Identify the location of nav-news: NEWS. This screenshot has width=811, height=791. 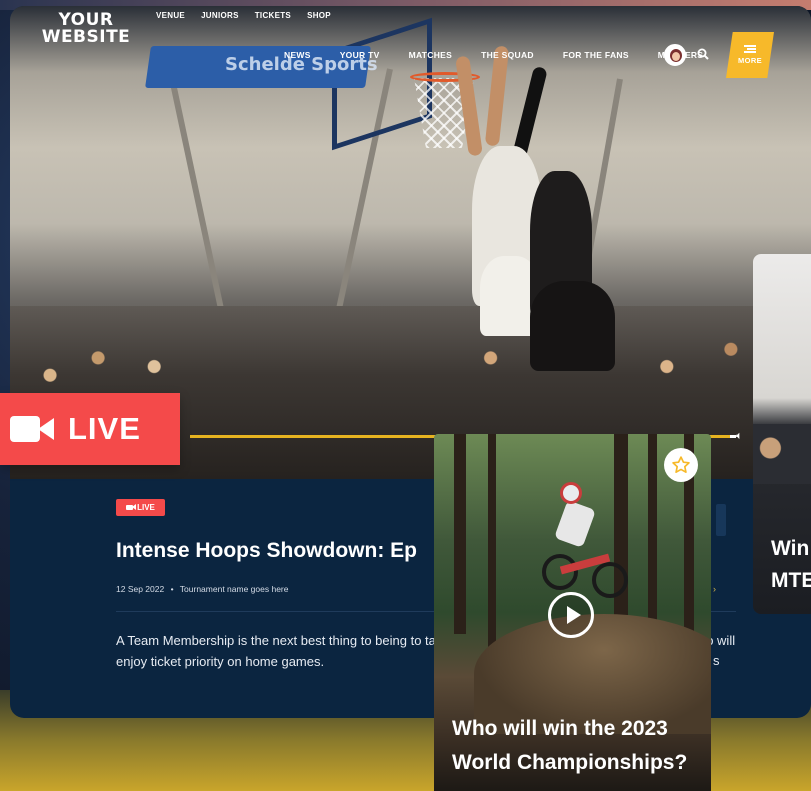
(297, 55).